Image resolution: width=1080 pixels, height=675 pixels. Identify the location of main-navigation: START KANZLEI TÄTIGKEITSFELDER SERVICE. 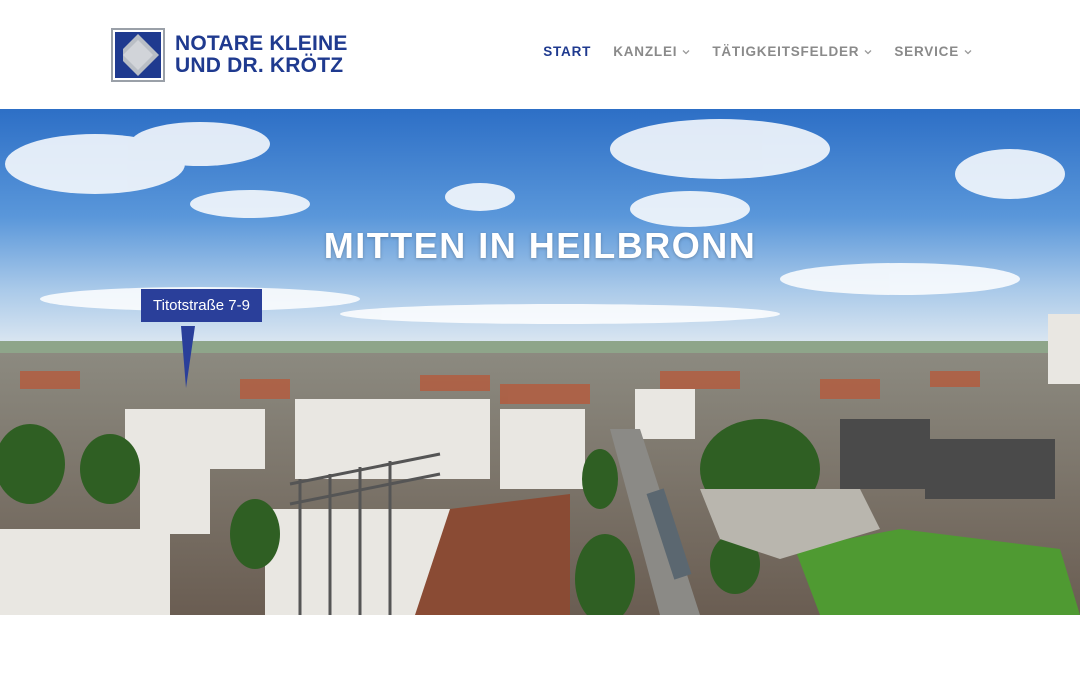
(746, 51).